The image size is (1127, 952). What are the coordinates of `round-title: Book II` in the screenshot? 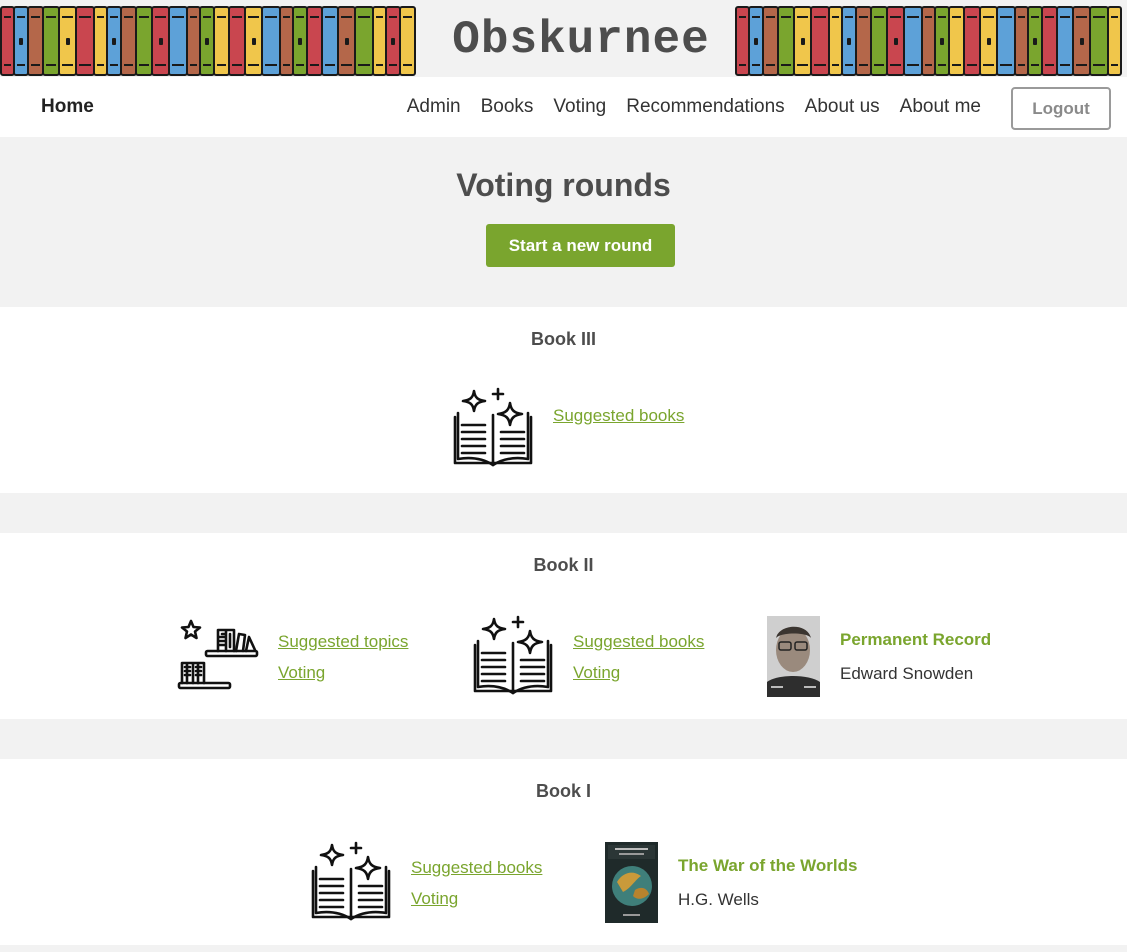 It's located at (563, 565).